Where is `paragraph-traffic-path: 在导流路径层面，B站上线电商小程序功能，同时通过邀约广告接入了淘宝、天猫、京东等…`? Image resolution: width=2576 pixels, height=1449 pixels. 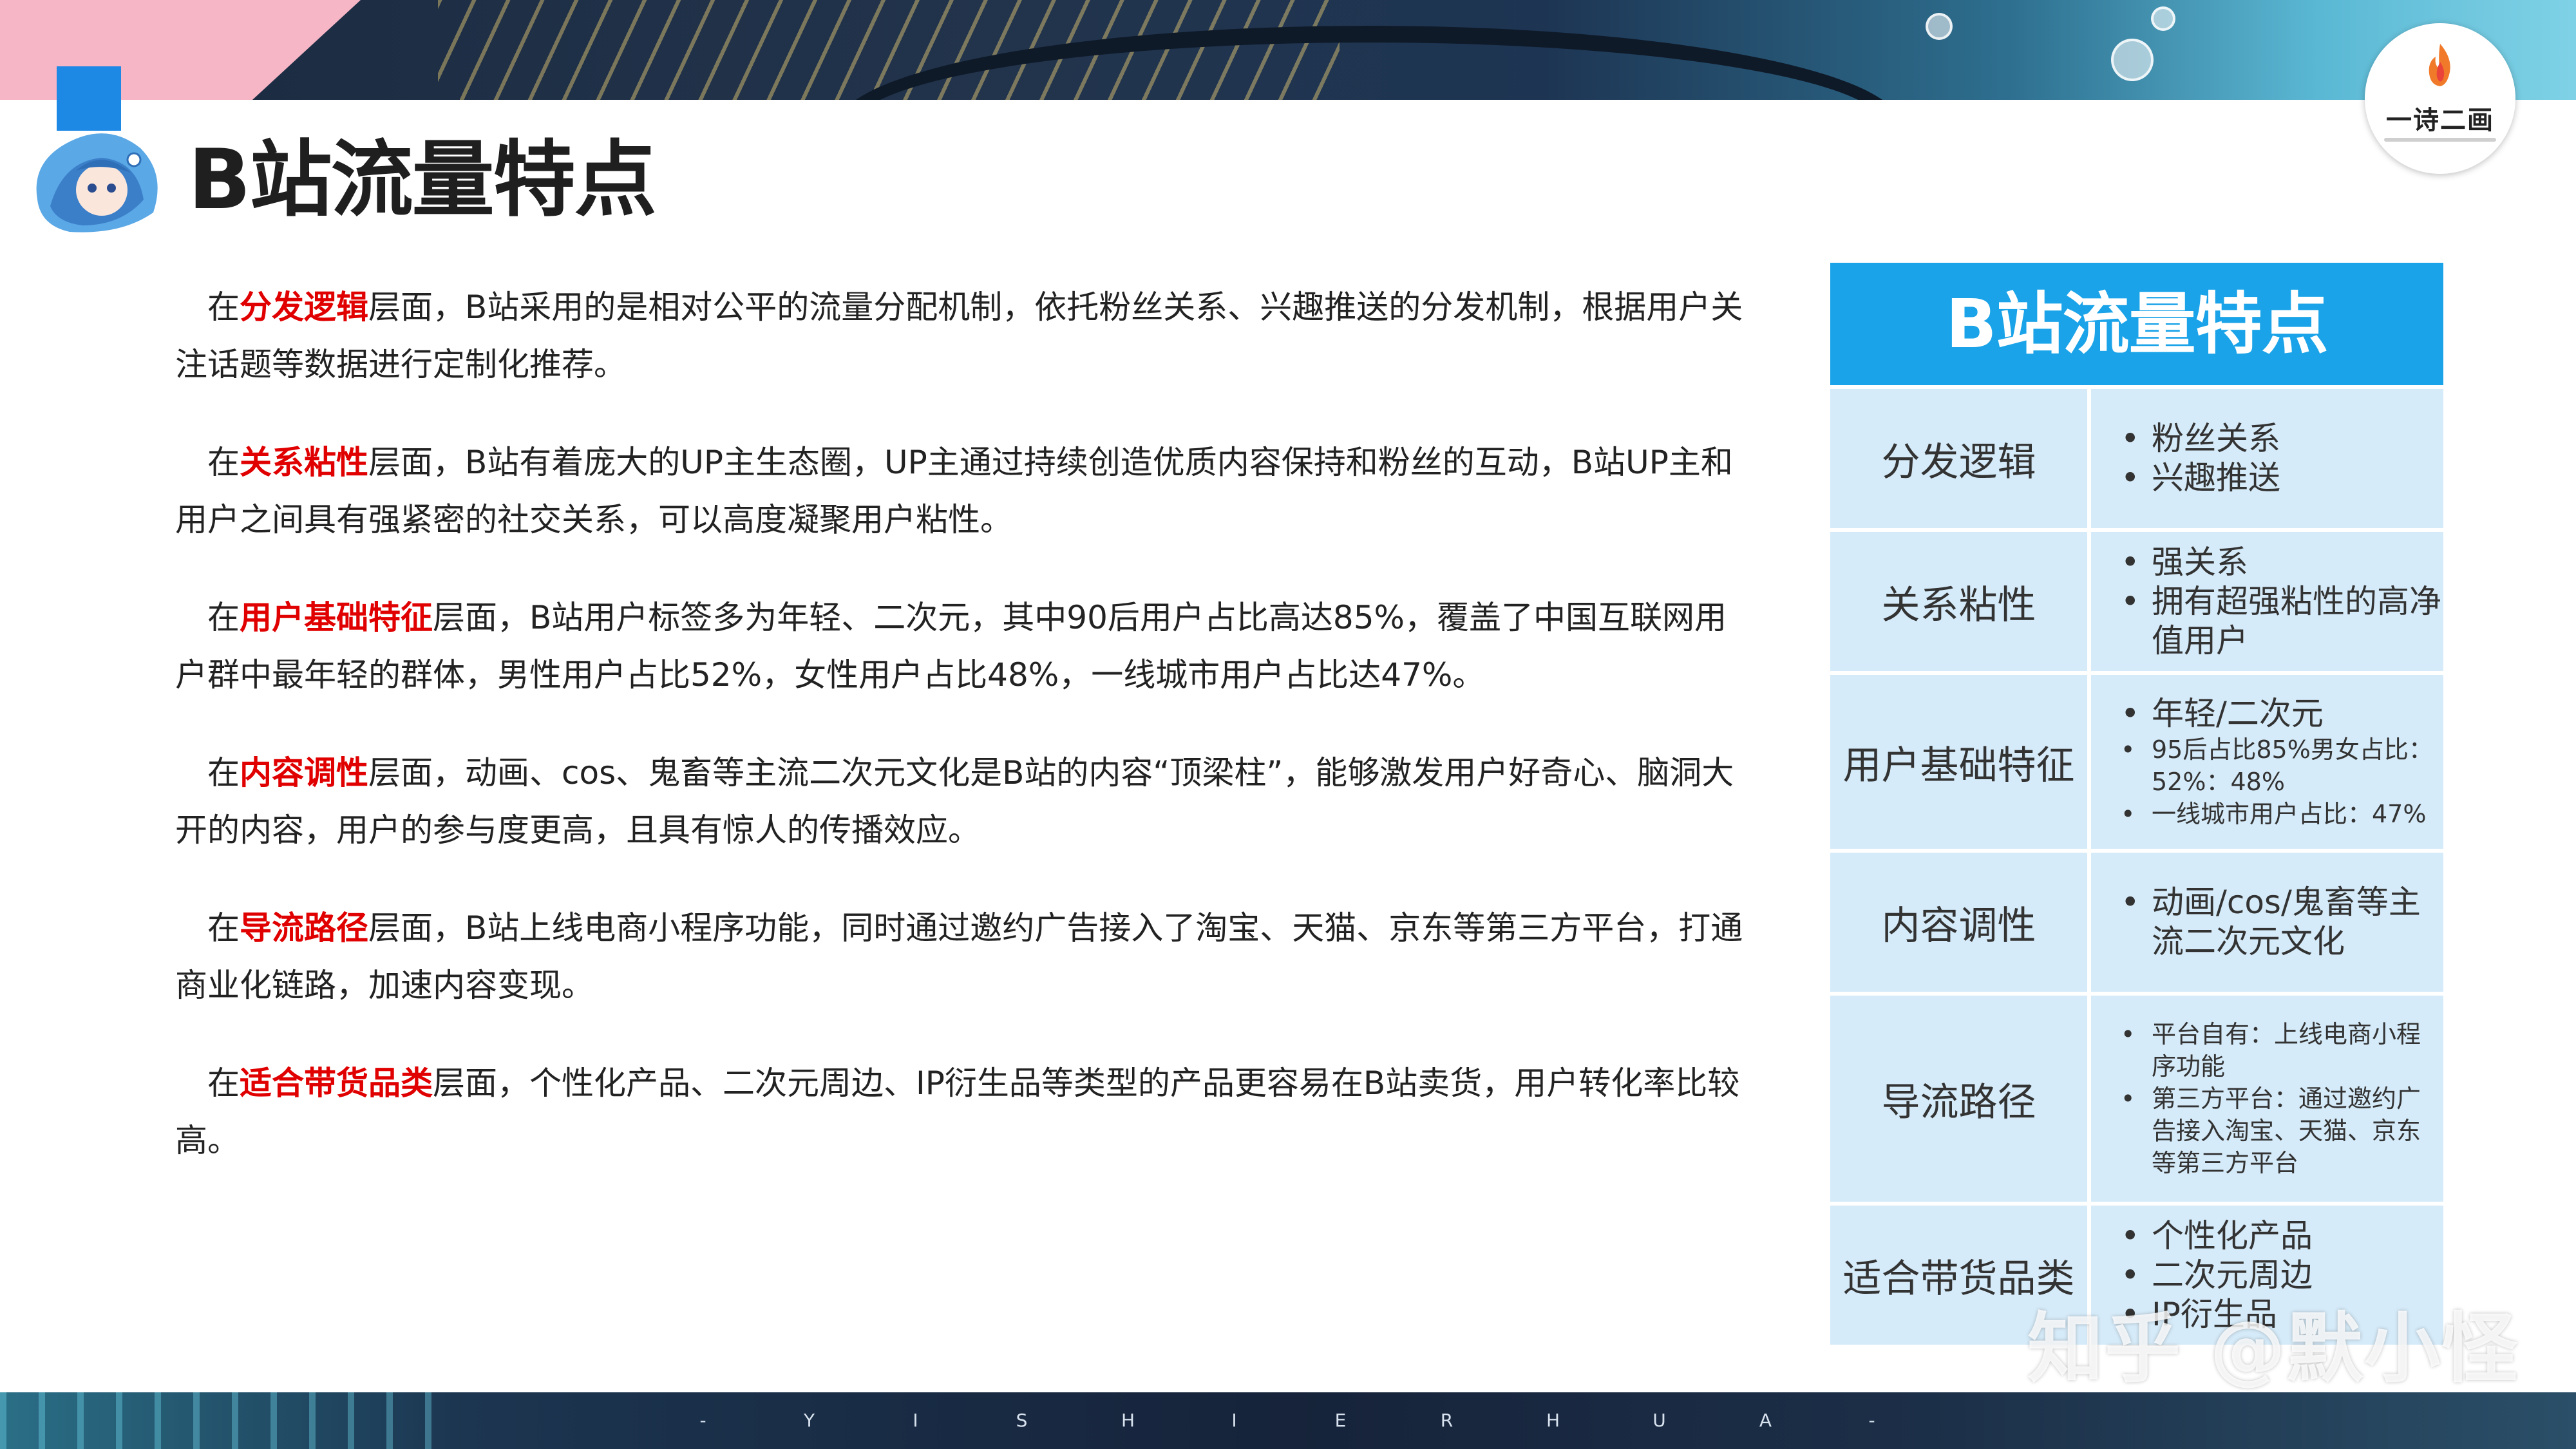 paragraph-traffic-path: 在导流路径层面，B站上线电商小程序功能，同时通过邀约广告接入了淘宝、天猫、京东等… is located at coordinates (959, 956).